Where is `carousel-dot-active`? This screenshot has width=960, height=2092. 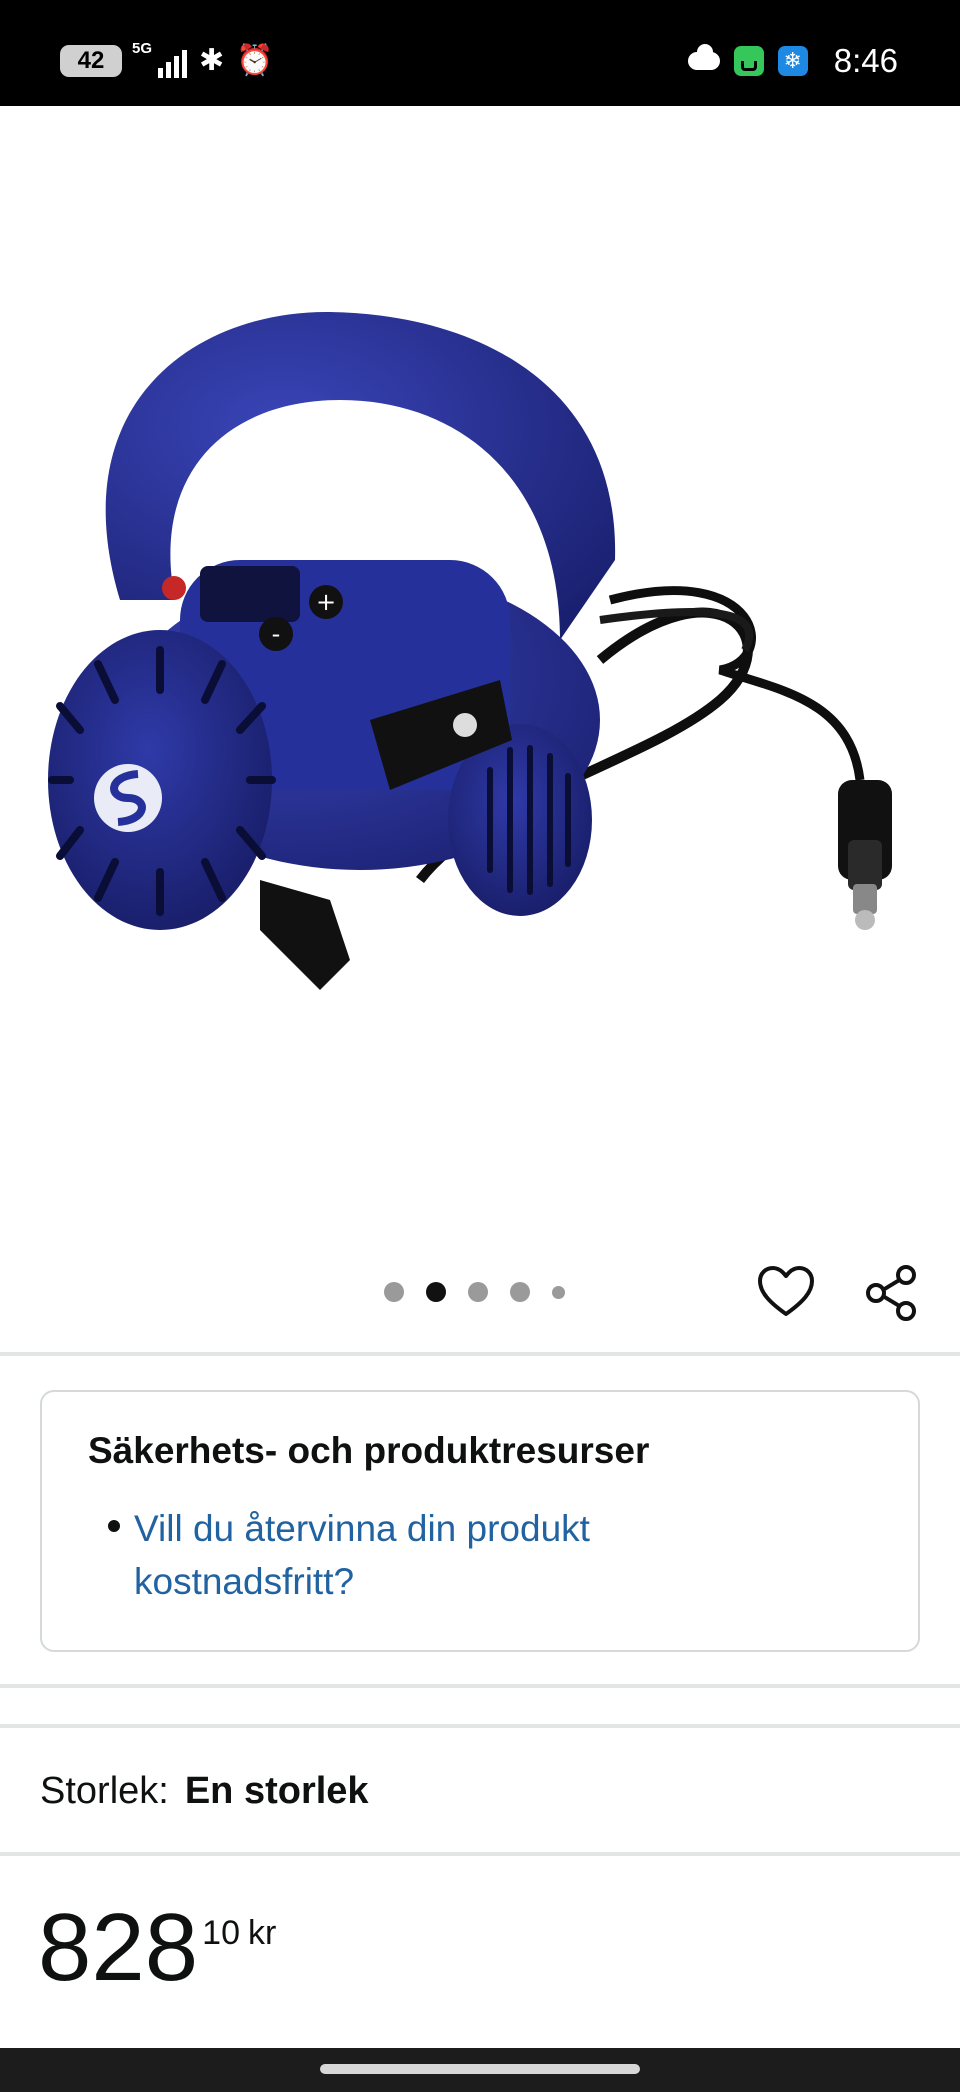
carousel-dot-active is located at coordinates (436, 1292).